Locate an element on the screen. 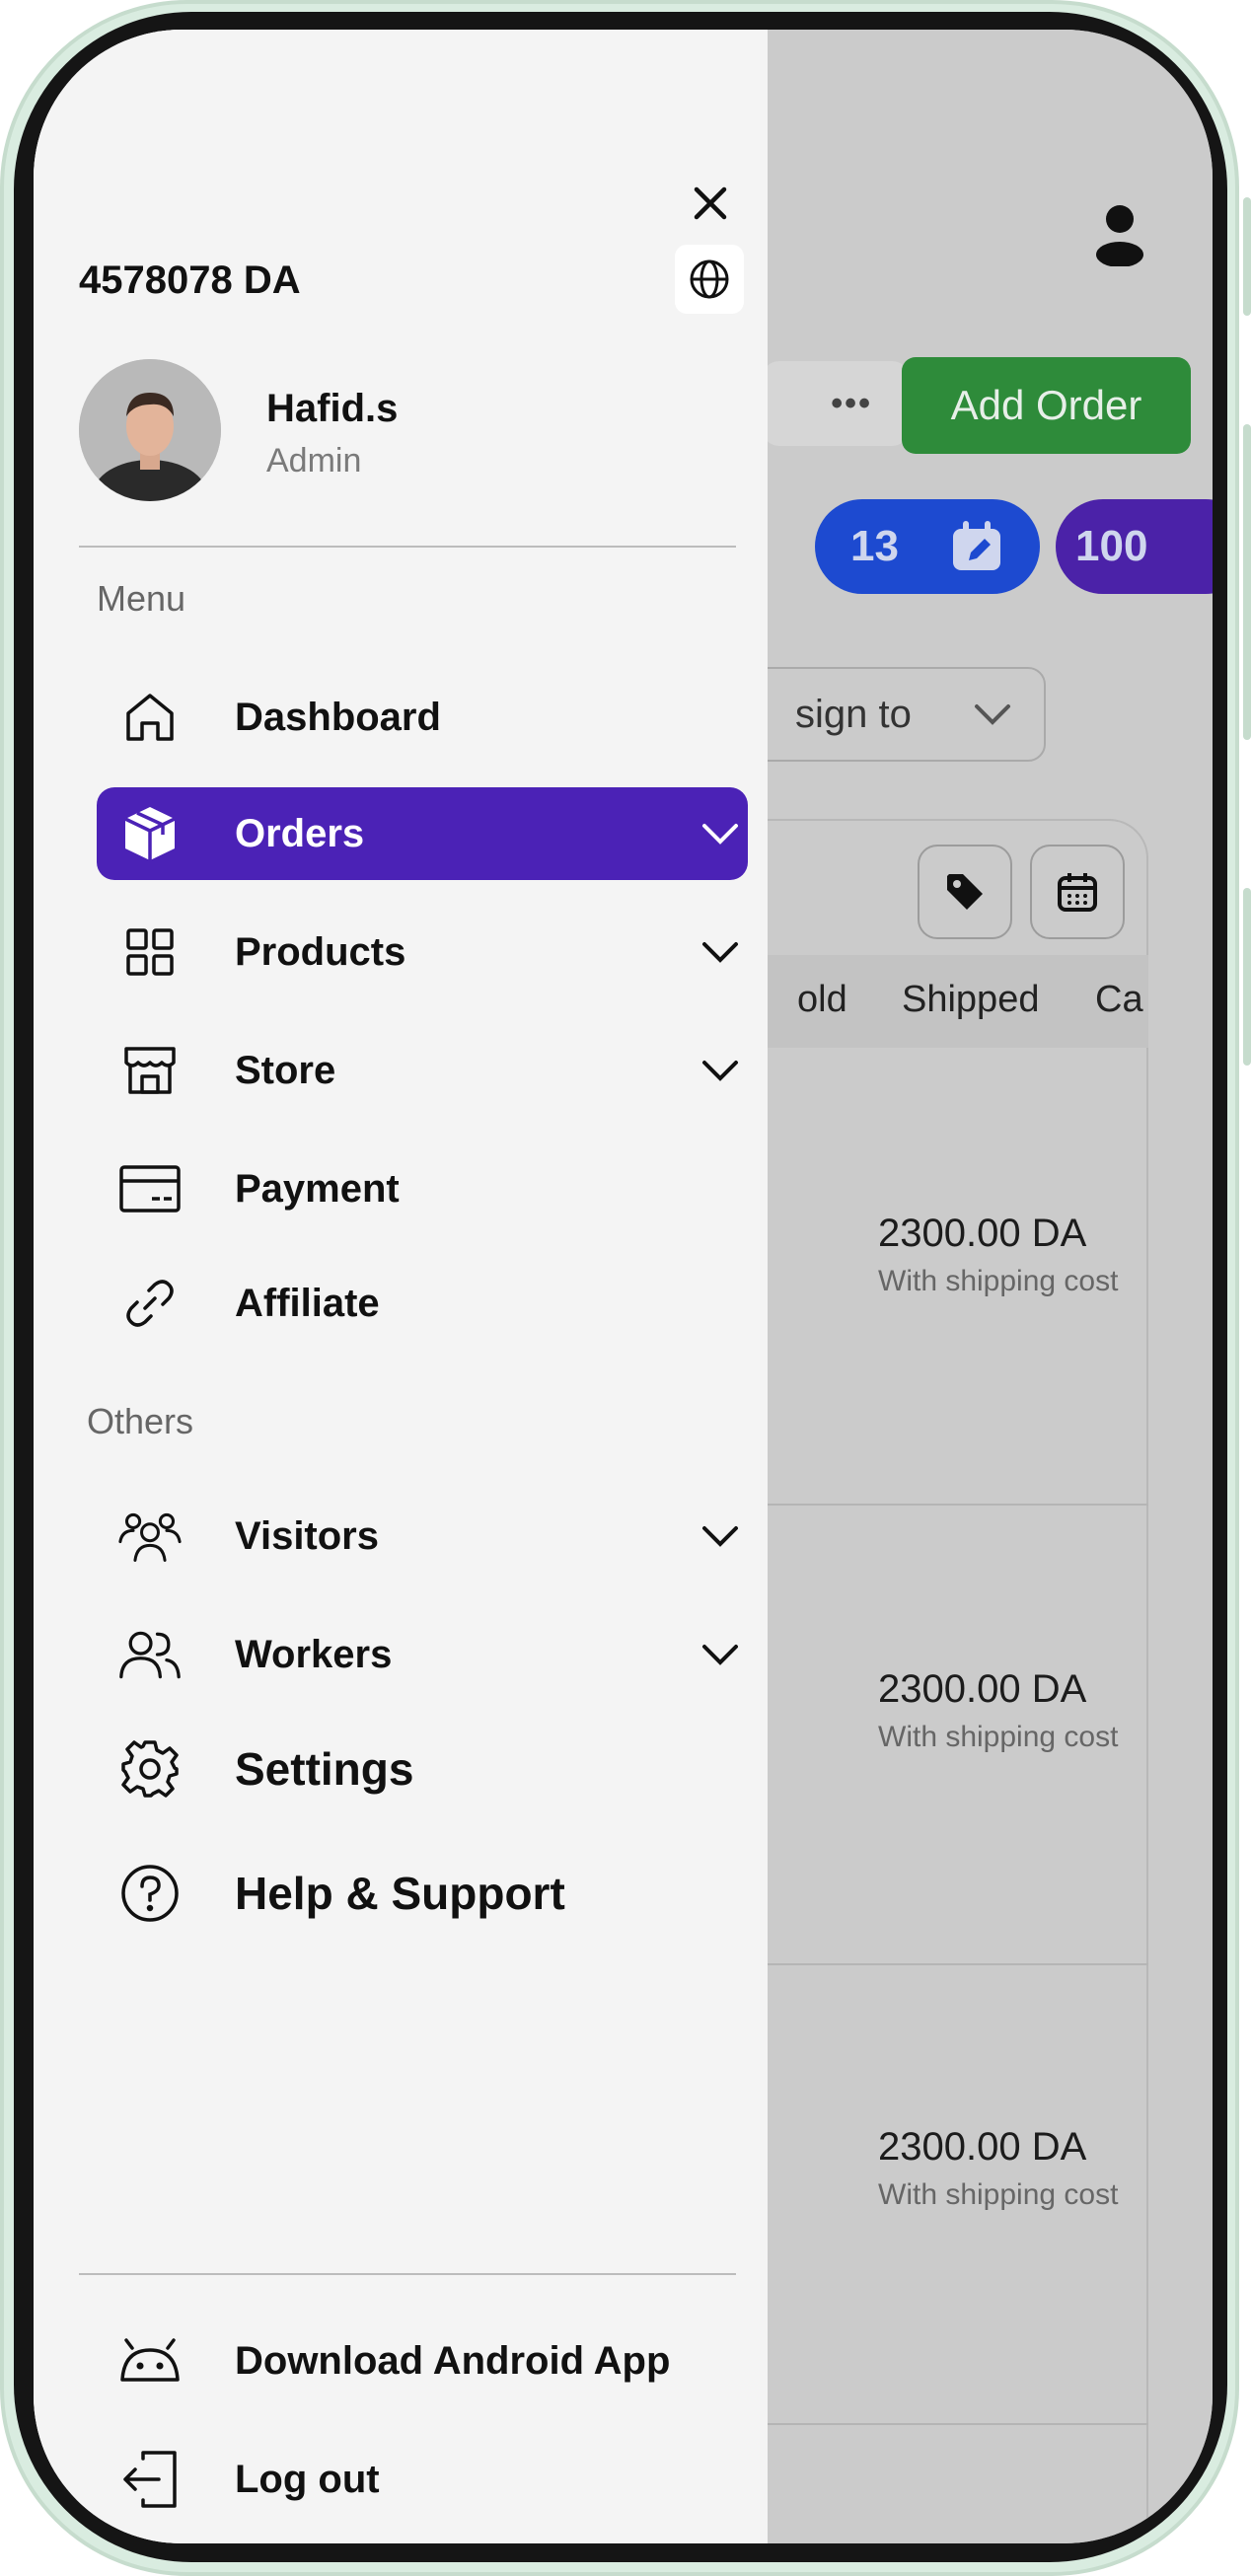 Image resolution: width=1251 pixels, height=2576 pixels. nav-item-affiliate: Affiliate is located at coordinates (422, 1303).